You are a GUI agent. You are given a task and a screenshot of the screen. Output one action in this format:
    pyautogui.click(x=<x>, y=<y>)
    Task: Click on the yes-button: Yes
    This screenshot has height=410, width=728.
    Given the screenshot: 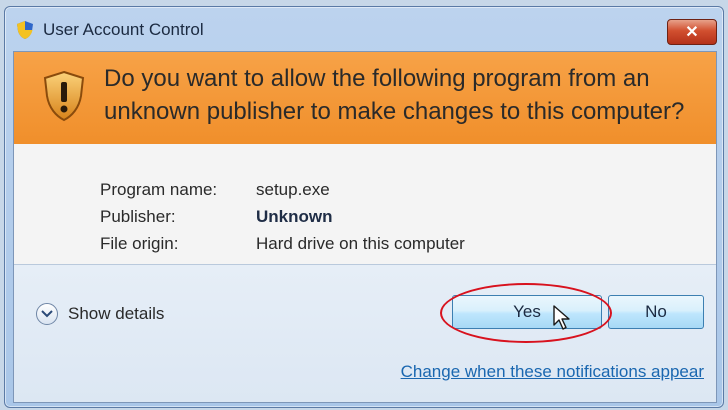 What is the action you would take?
    pyautogui.click(x=527, y=312)
    